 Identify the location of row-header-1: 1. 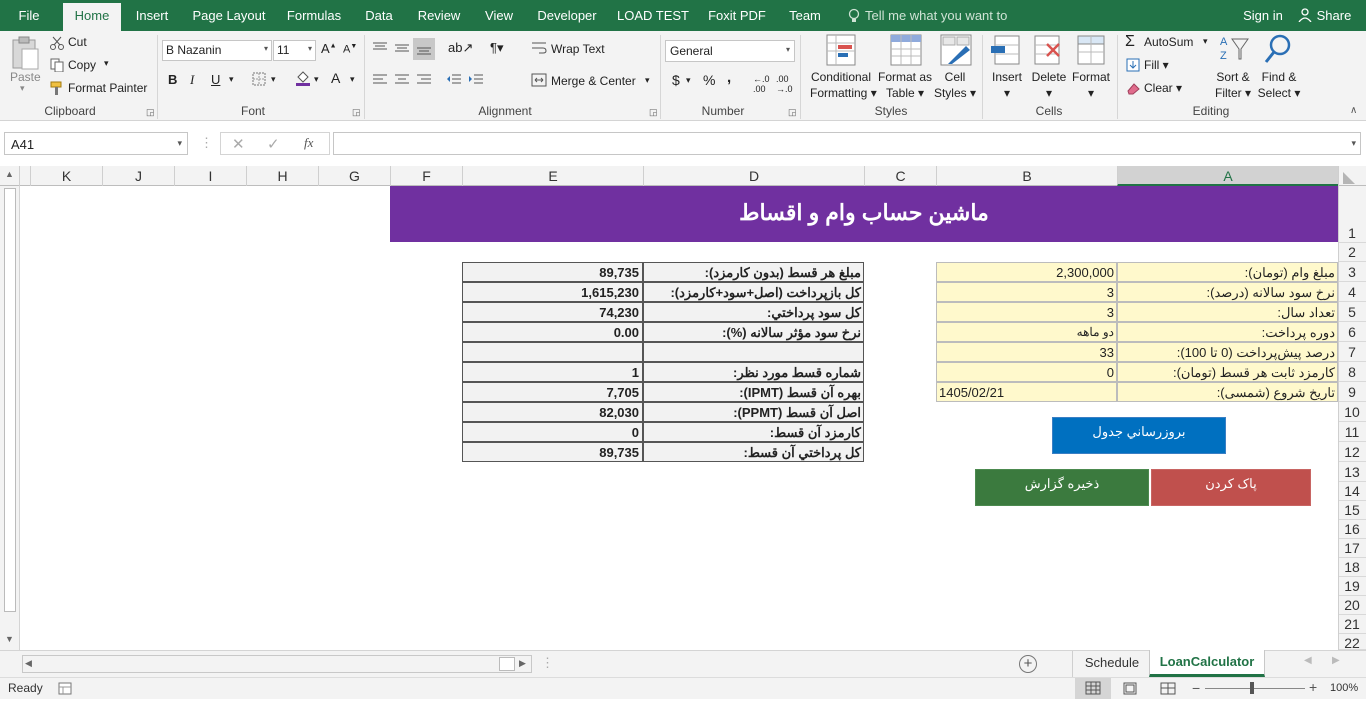
(1352, 214).